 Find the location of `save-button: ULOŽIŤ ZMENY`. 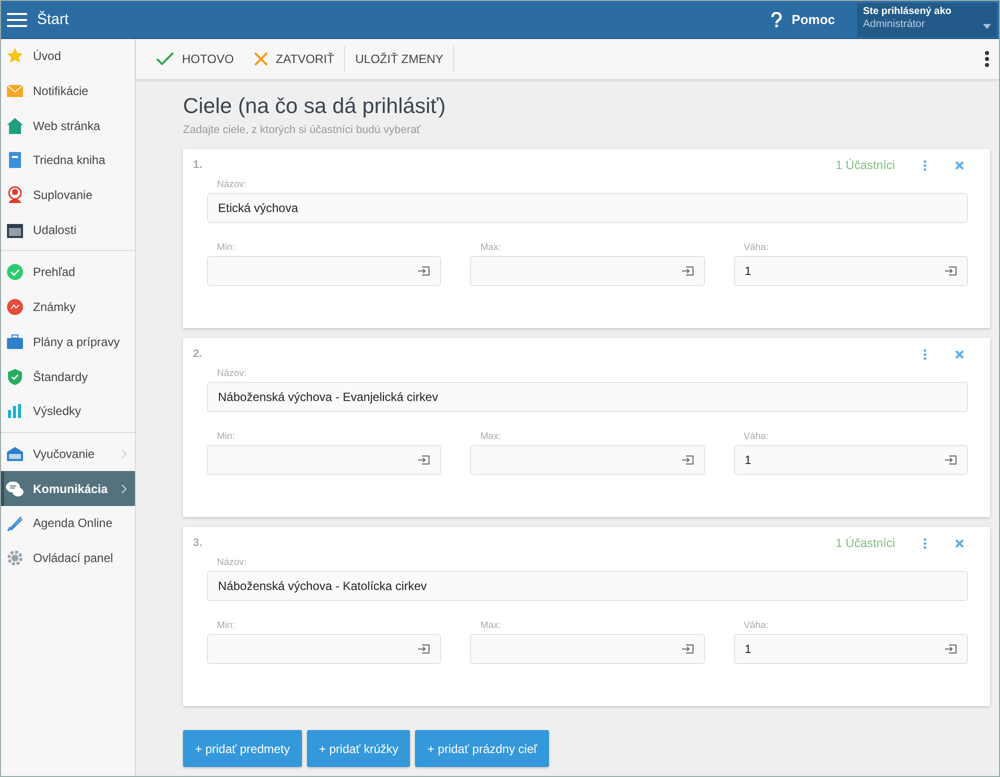

save-button: ULOŽIŤ ZMENY is located at coordinates (399, 59).